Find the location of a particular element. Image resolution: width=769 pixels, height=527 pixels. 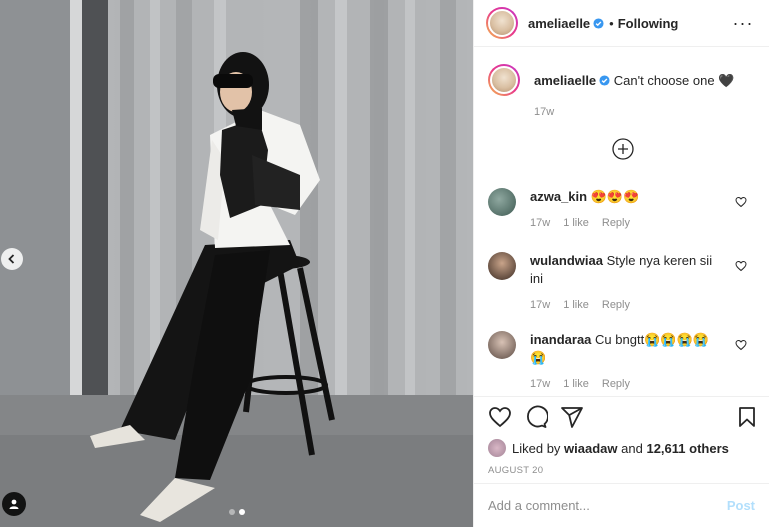

save-button is located at coordinates (747, 417).